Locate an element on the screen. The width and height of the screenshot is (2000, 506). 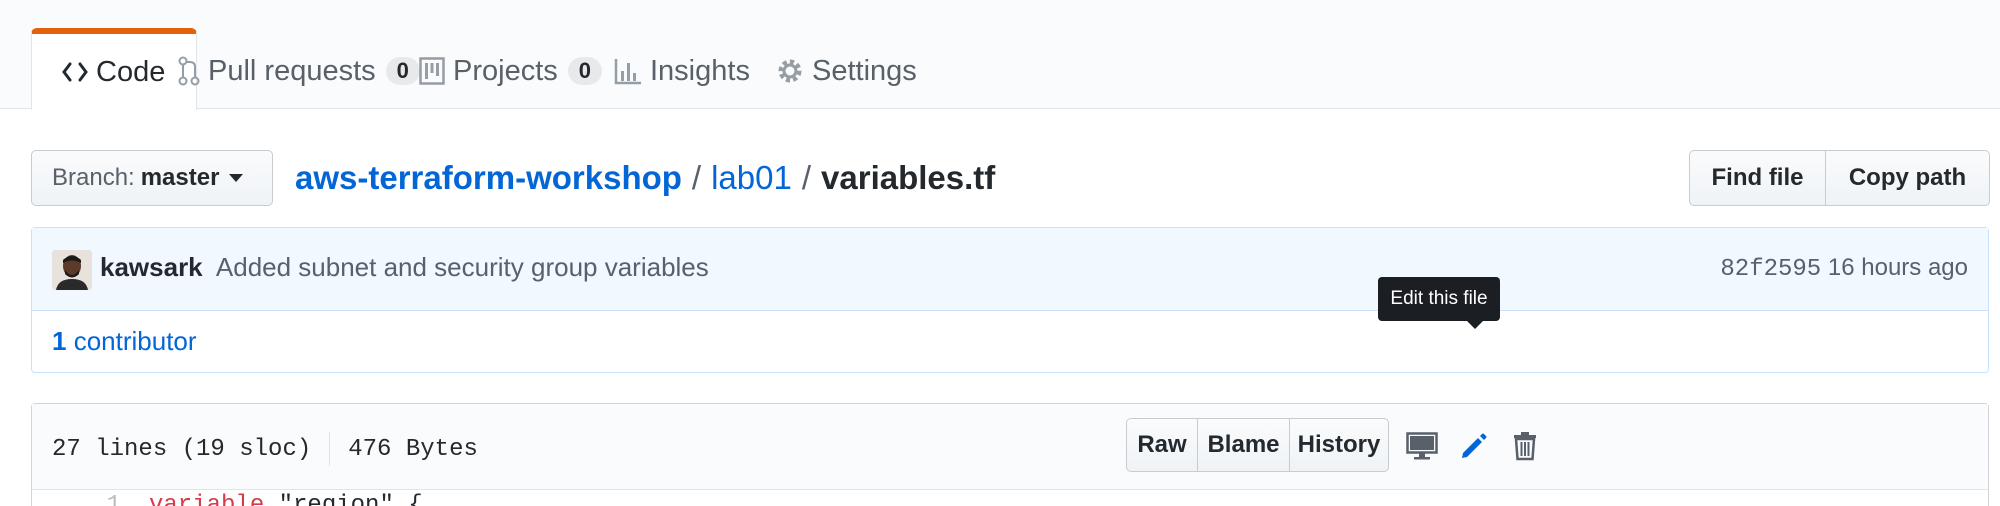
tab-label: Insights is located at coordinates (700, 70).